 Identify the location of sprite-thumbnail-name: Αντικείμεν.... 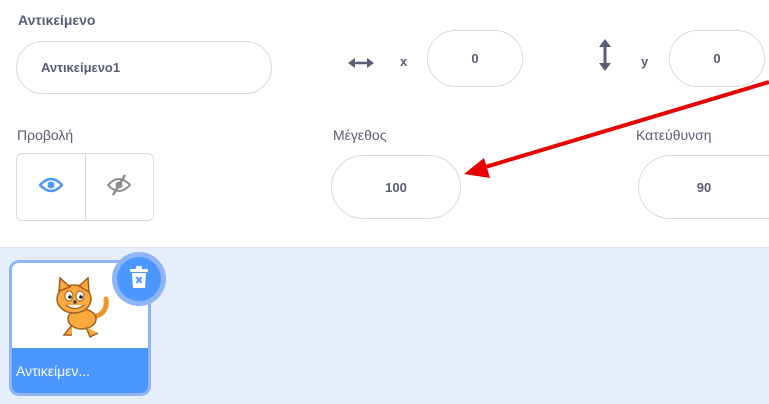
(80, 370).